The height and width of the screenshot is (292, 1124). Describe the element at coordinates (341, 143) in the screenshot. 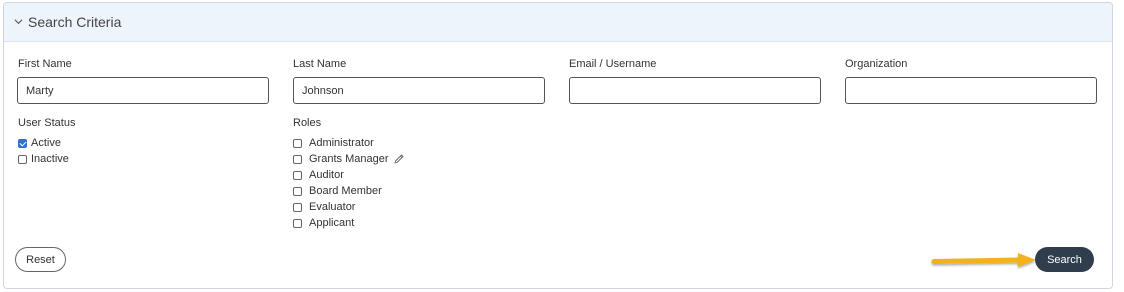

I see `role-option-label: Administrator` at that location.